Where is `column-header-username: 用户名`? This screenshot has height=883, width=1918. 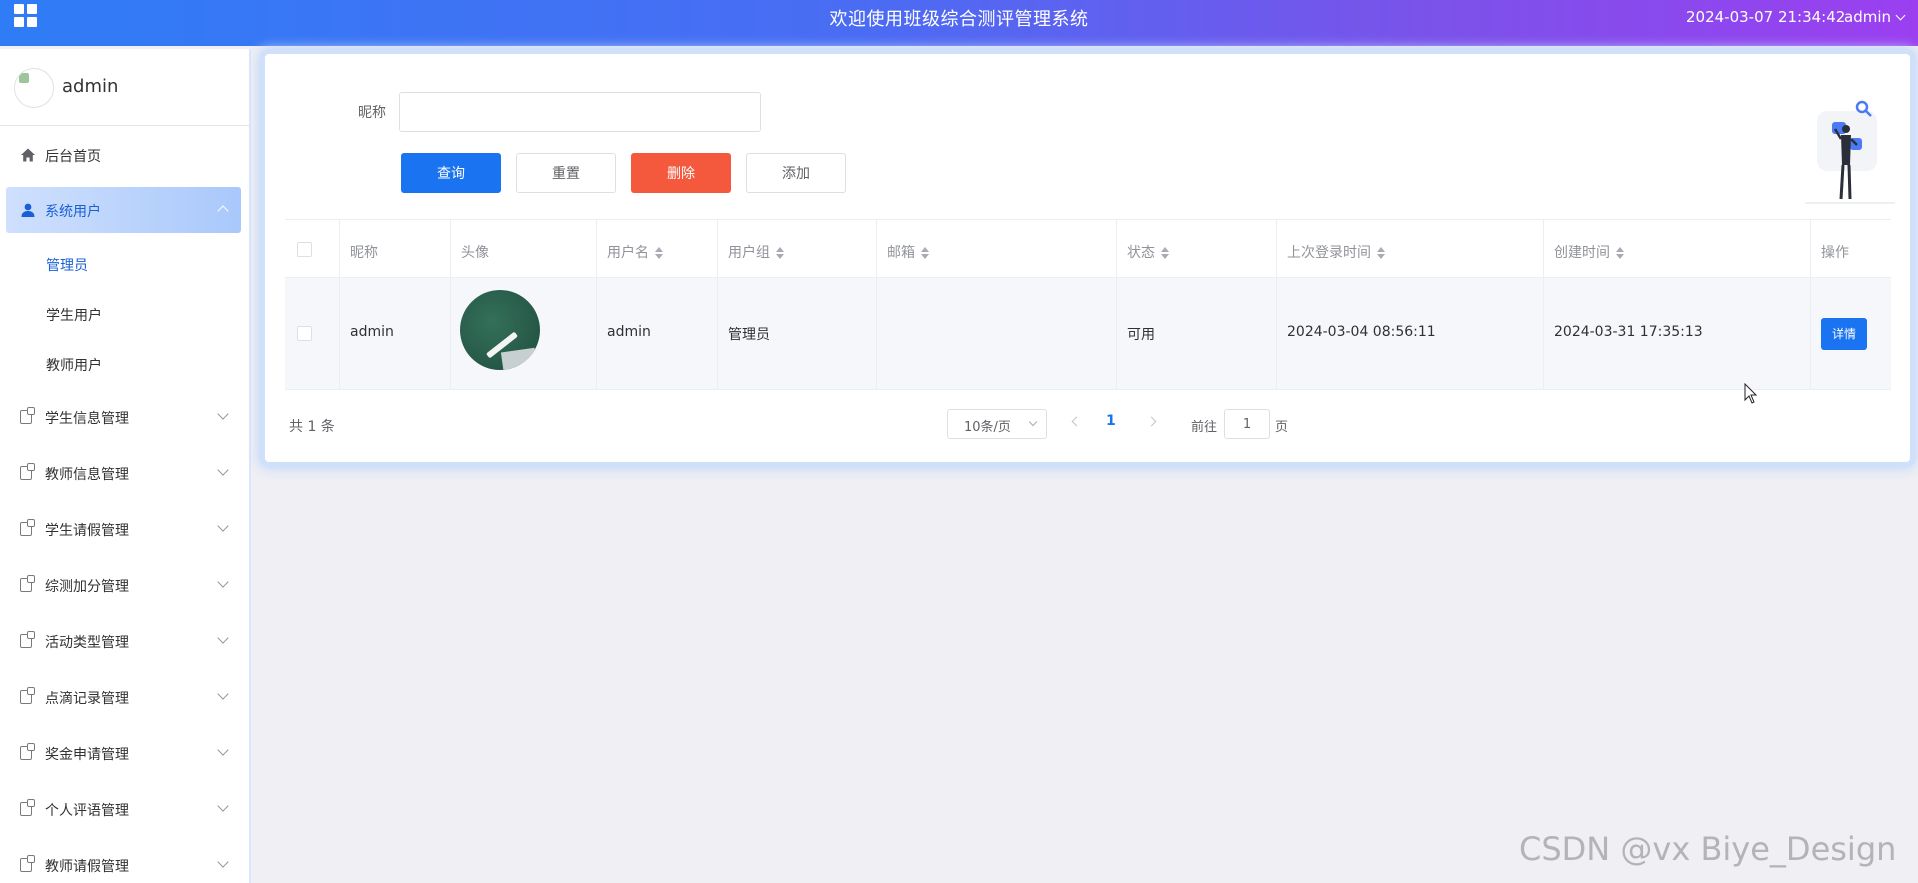 column-header-username: 用户名 is located at coordinates (635, 252).